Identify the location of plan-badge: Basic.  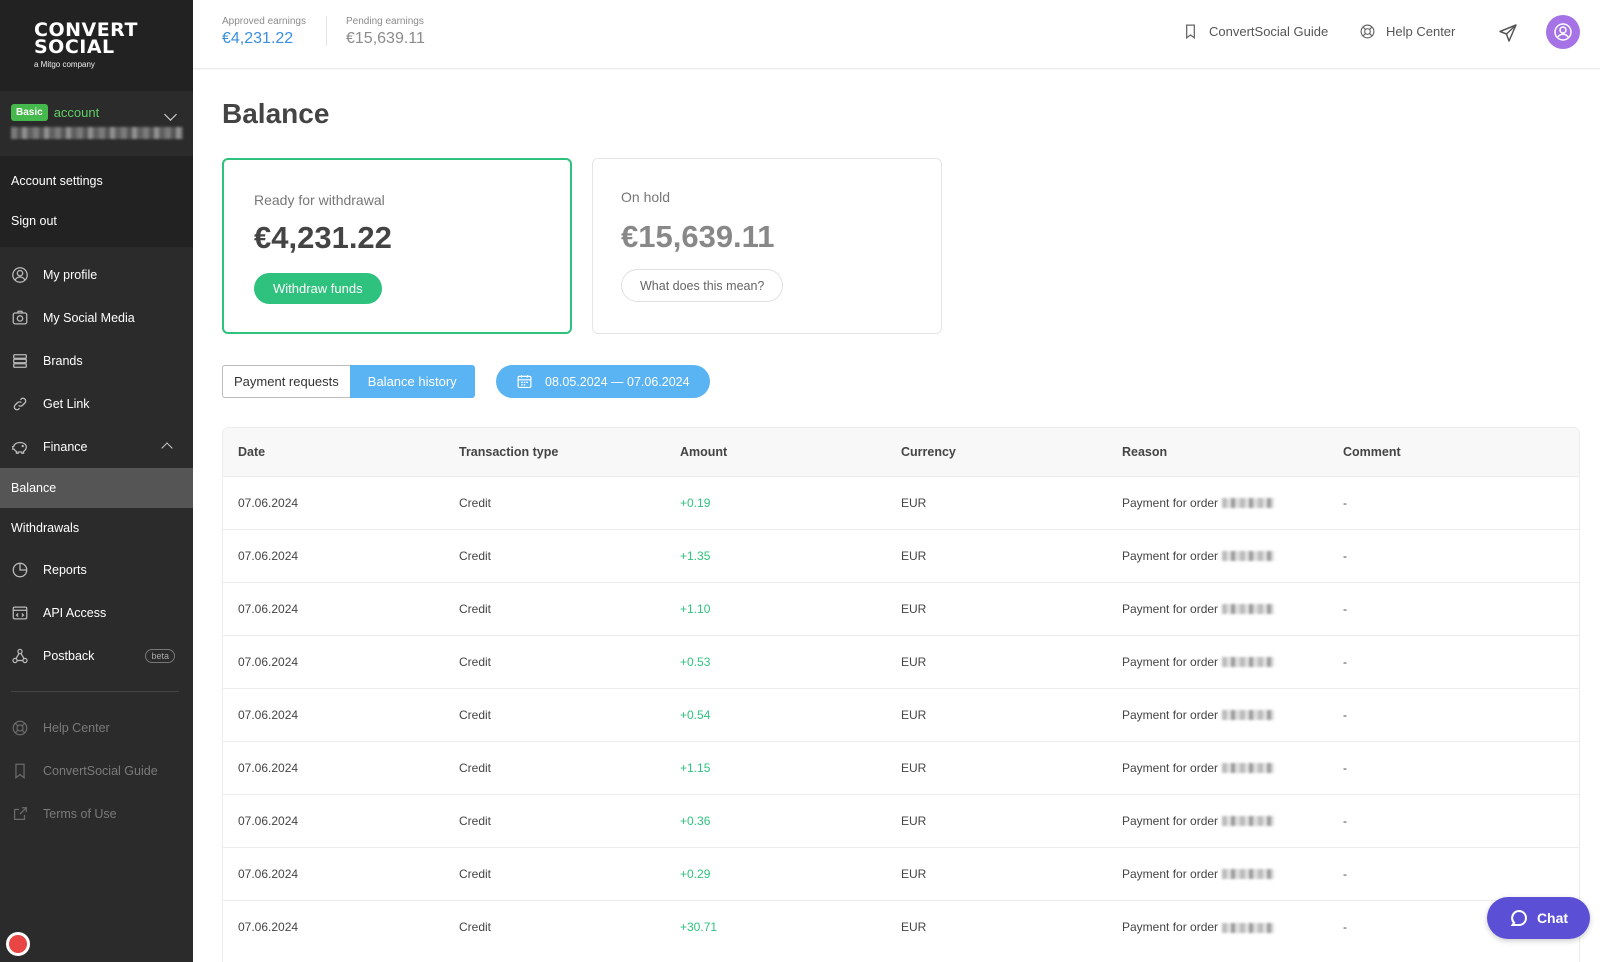
(29, 112).